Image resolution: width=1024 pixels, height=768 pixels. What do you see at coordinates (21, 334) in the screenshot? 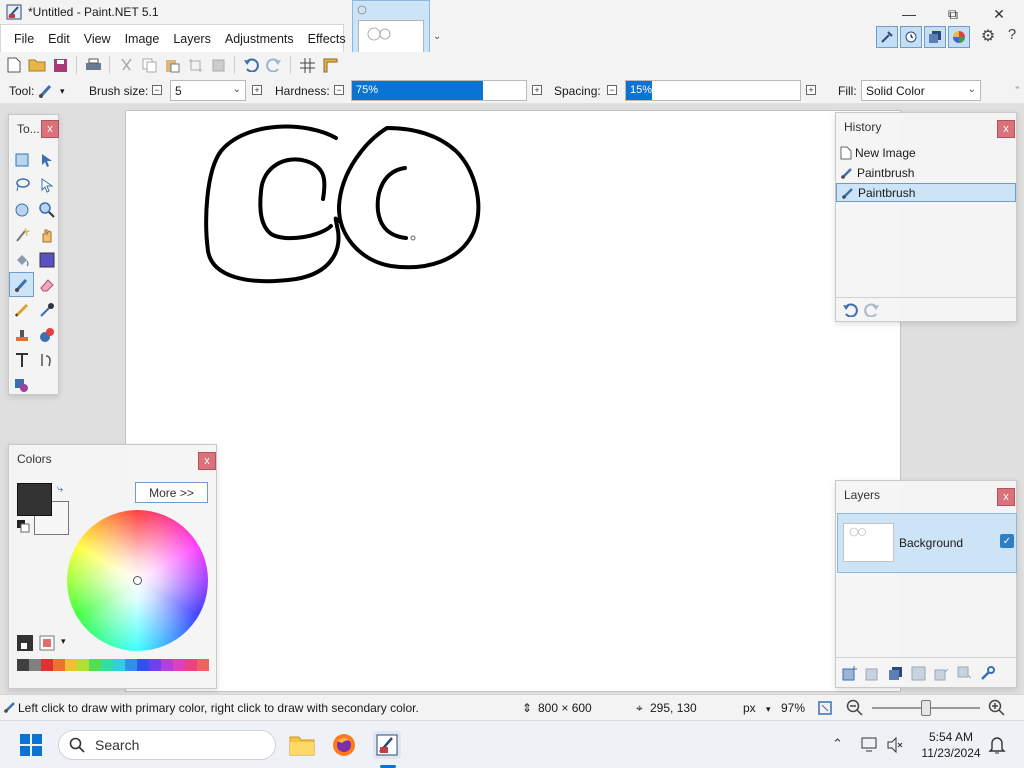
I see `clone-stamp-icon` at bounding box center [21, 334].